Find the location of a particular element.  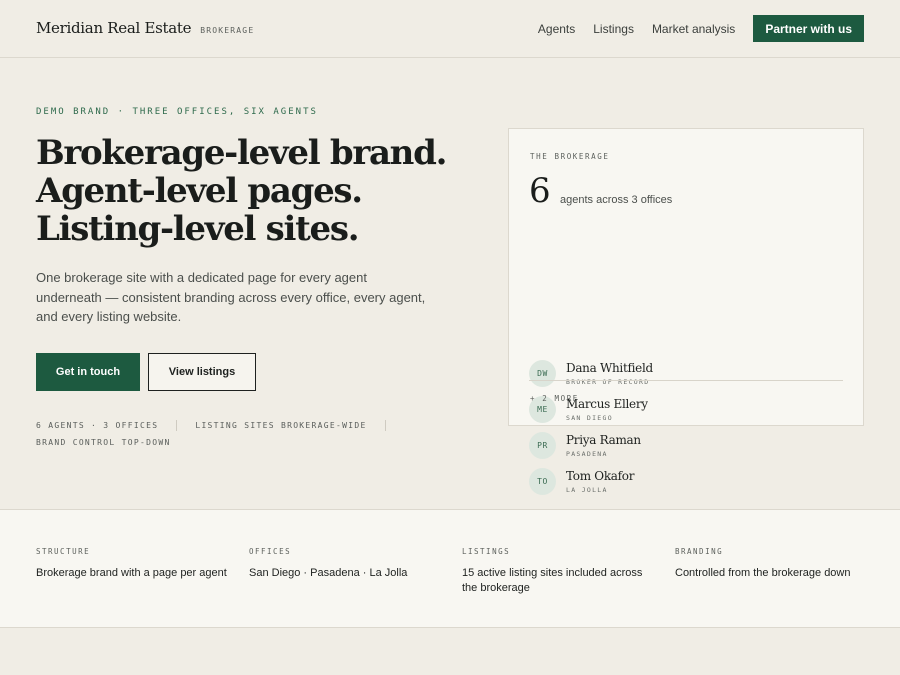

get-in-touch-button: Get in touch is located at coordinates (88, 372).